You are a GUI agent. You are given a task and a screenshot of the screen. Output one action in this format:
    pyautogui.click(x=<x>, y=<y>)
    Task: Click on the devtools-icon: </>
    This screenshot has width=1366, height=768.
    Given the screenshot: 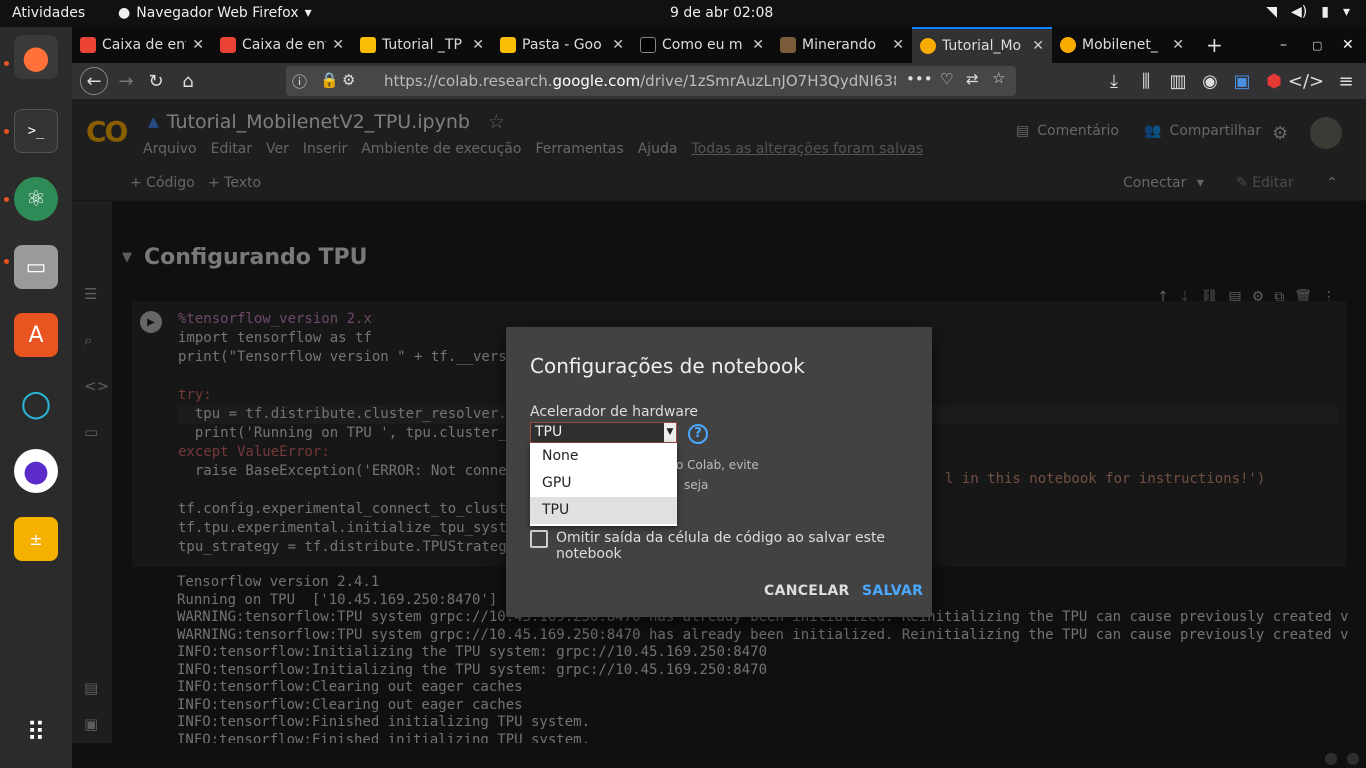 What is the action you would take?
    pyautogui.click(x=1306, y=81)
    